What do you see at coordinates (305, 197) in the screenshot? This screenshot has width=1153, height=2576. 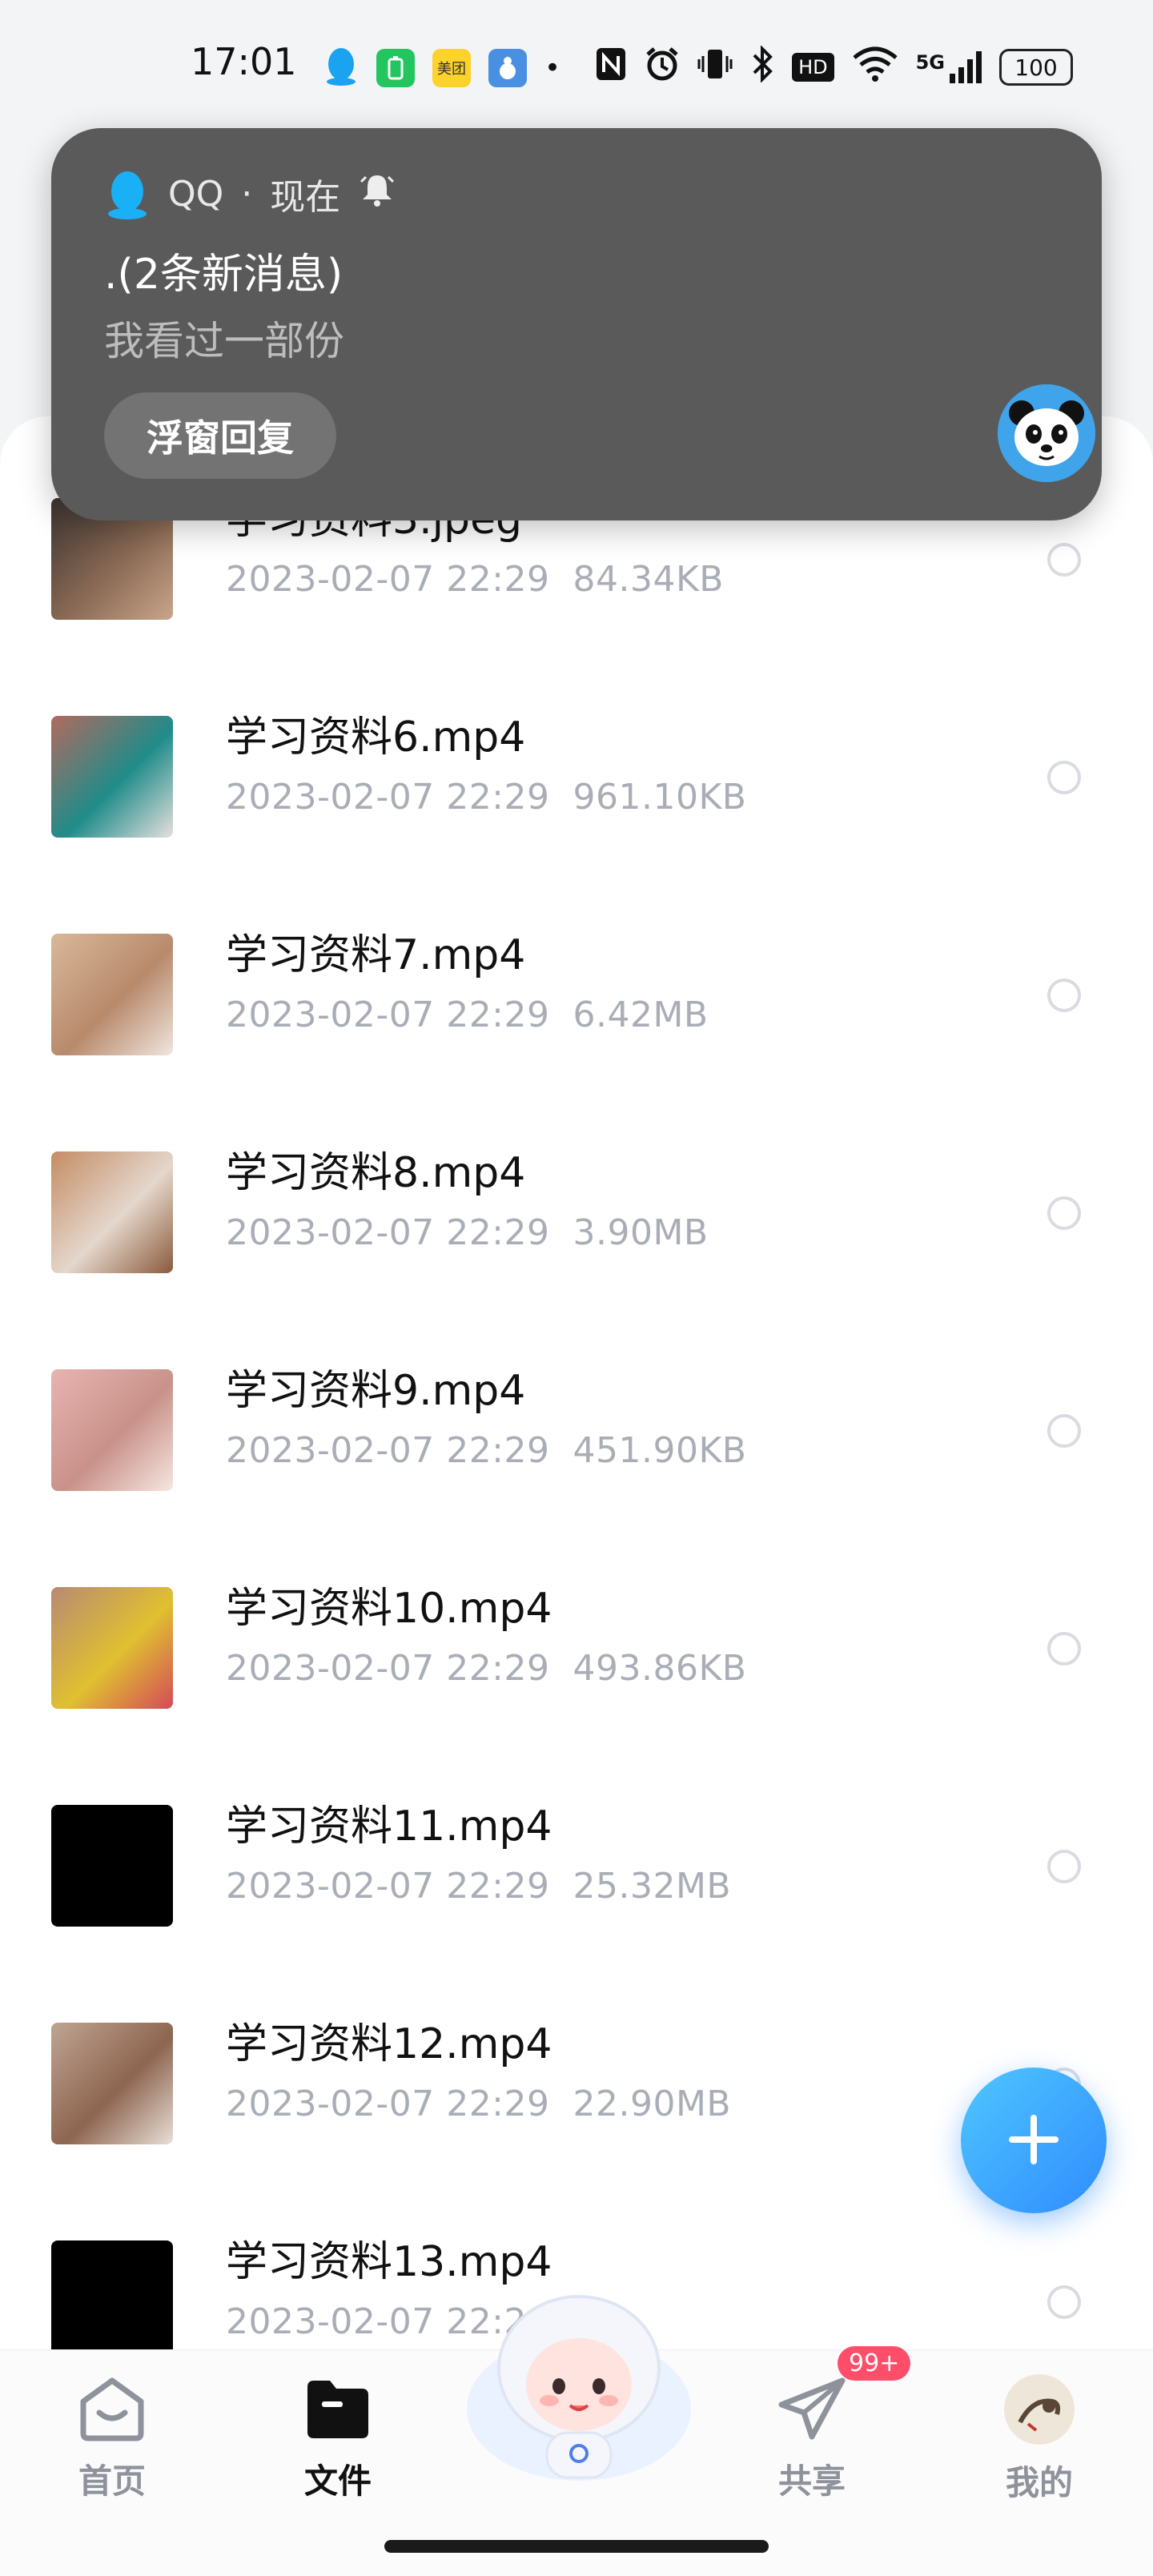 I see `notification-time: 现在` at bounding box center [305, 197].